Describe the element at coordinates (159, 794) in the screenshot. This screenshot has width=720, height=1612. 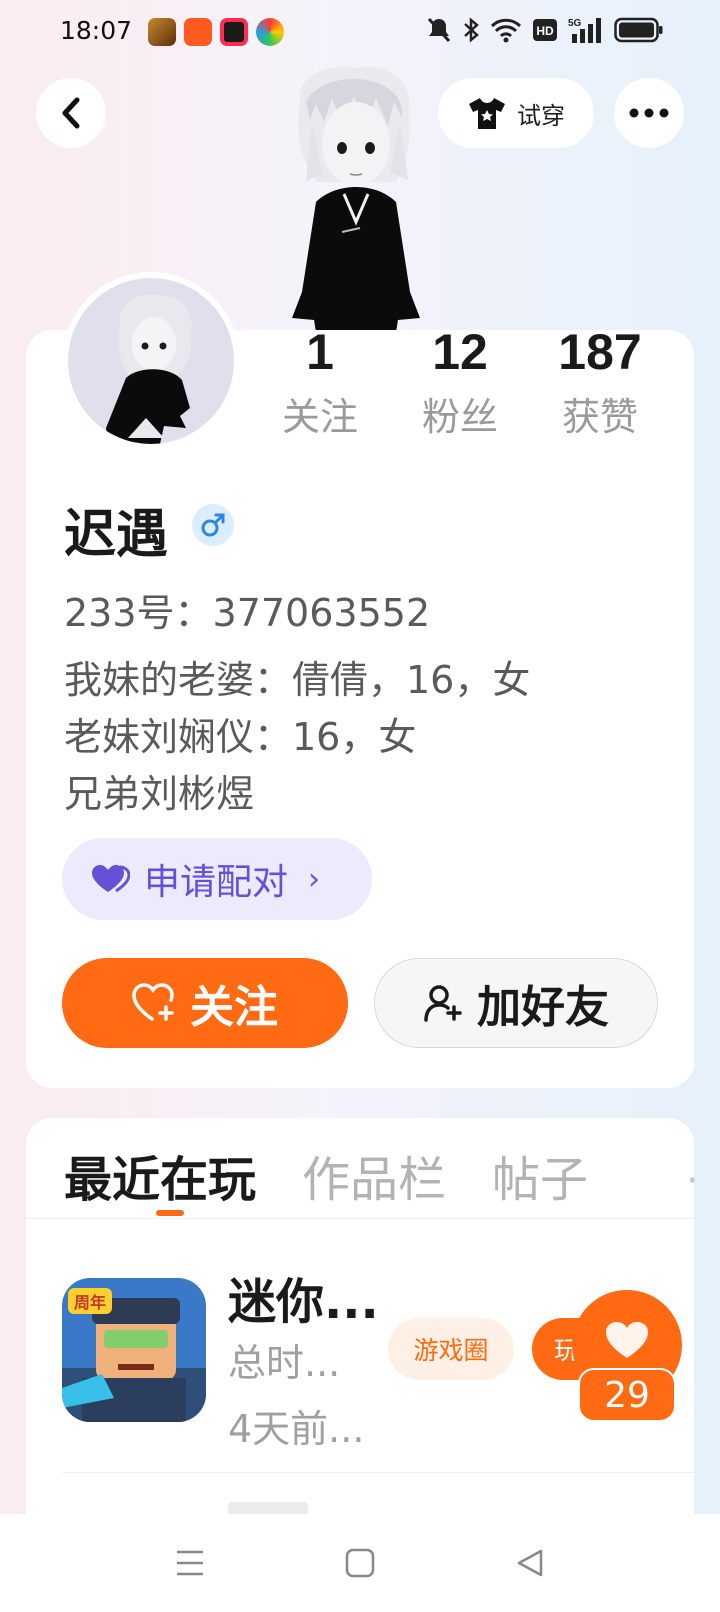
I see `bio-line: 兄弟刘彬煜` at that location.